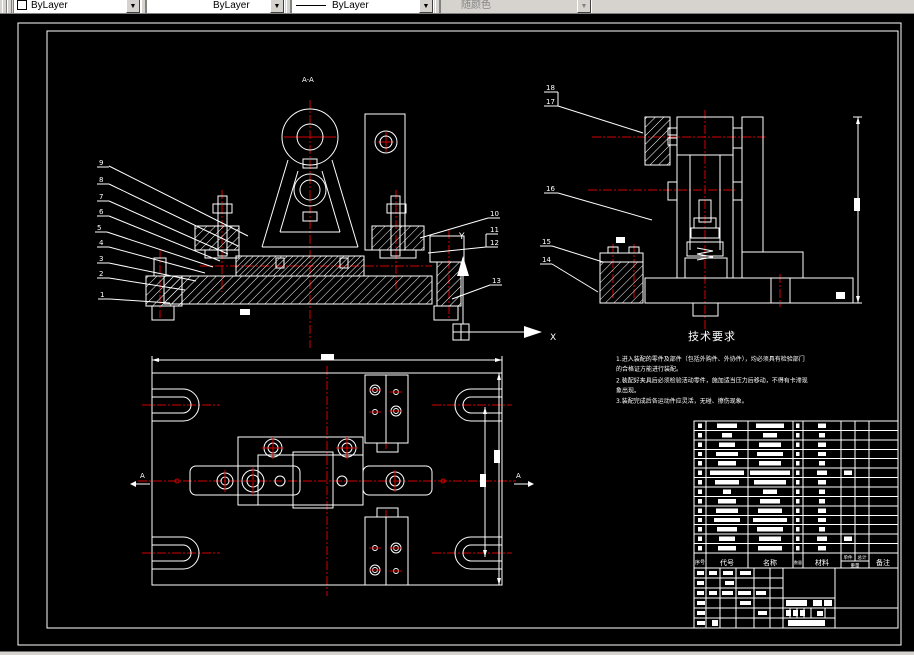  What do you see at coordinates (553, 338) in the screenshot?
I see `ucs-x-label: X` at bounding box center [553, 338].